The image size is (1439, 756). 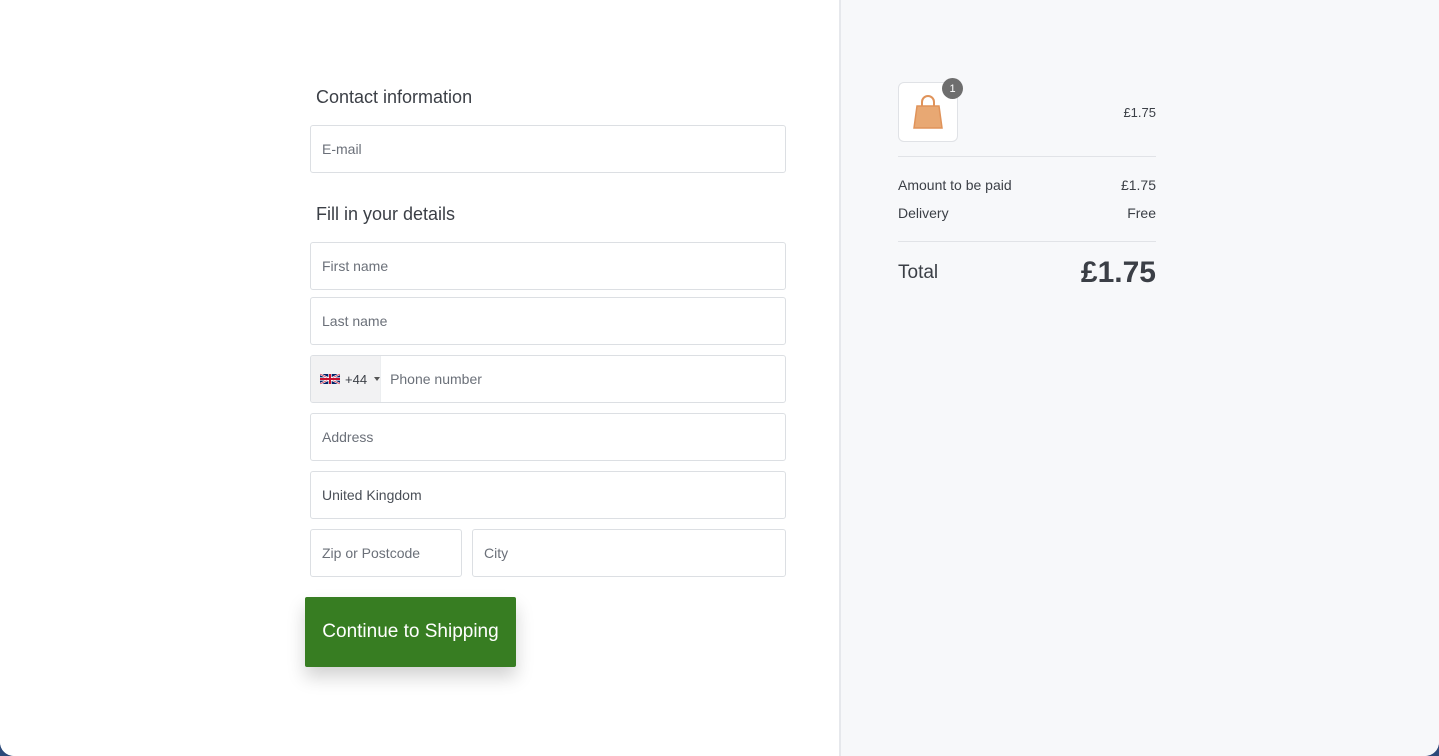 I want to click on address-input, so click(x=548, y=437).